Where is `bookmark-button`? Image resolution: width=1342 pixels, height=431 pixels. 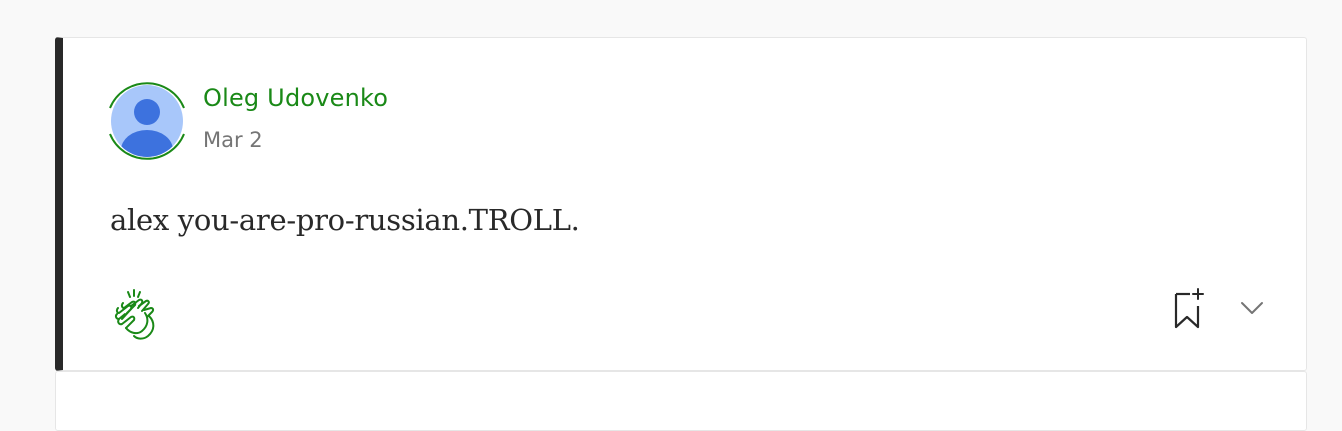 bookmark-button is located at coordinates (1193, 308).